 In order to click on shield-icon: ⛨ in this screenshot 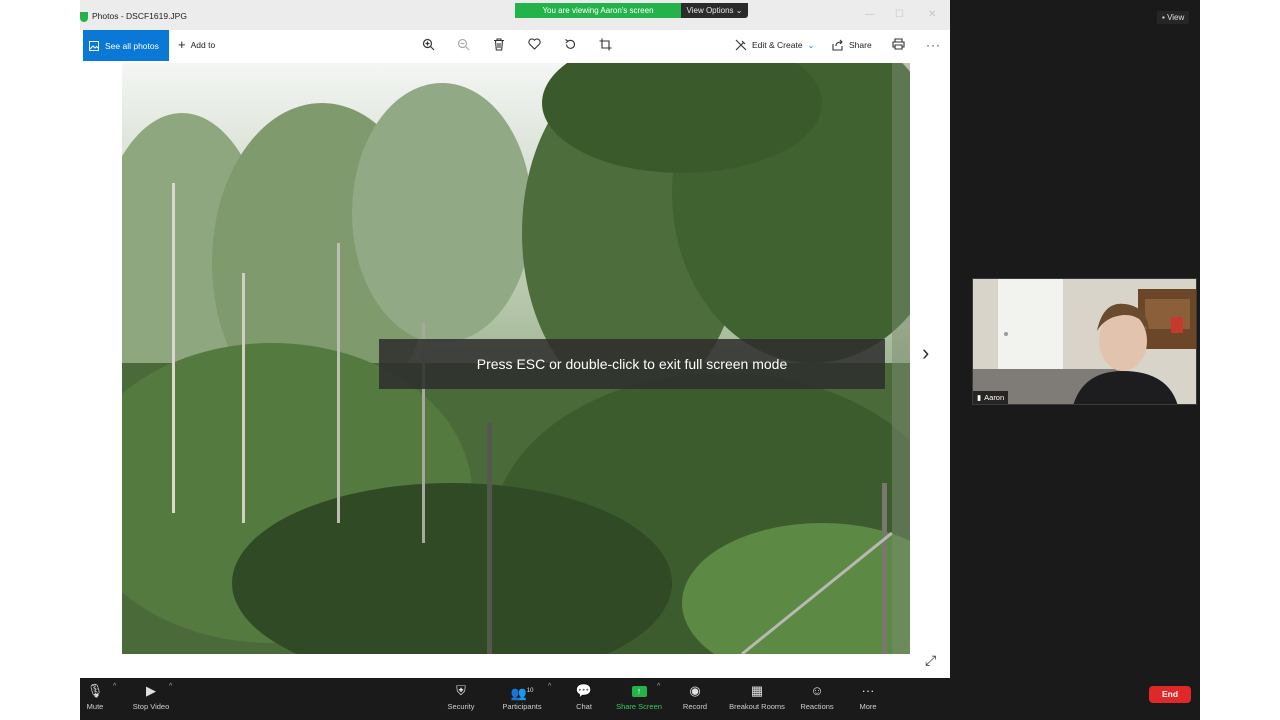, I will do `click(461, 690)`.